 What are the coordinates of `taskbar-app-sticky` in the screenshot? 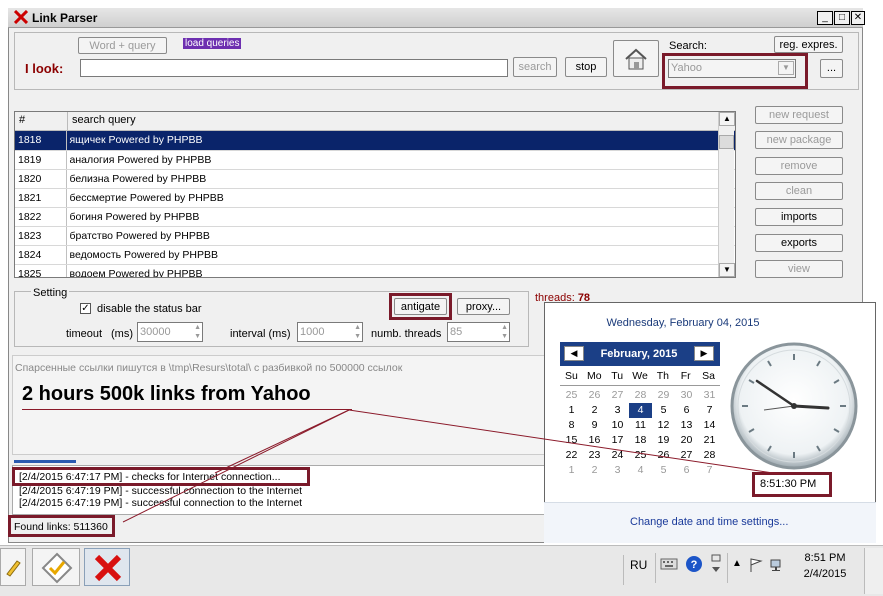 It's located at (56, 567).